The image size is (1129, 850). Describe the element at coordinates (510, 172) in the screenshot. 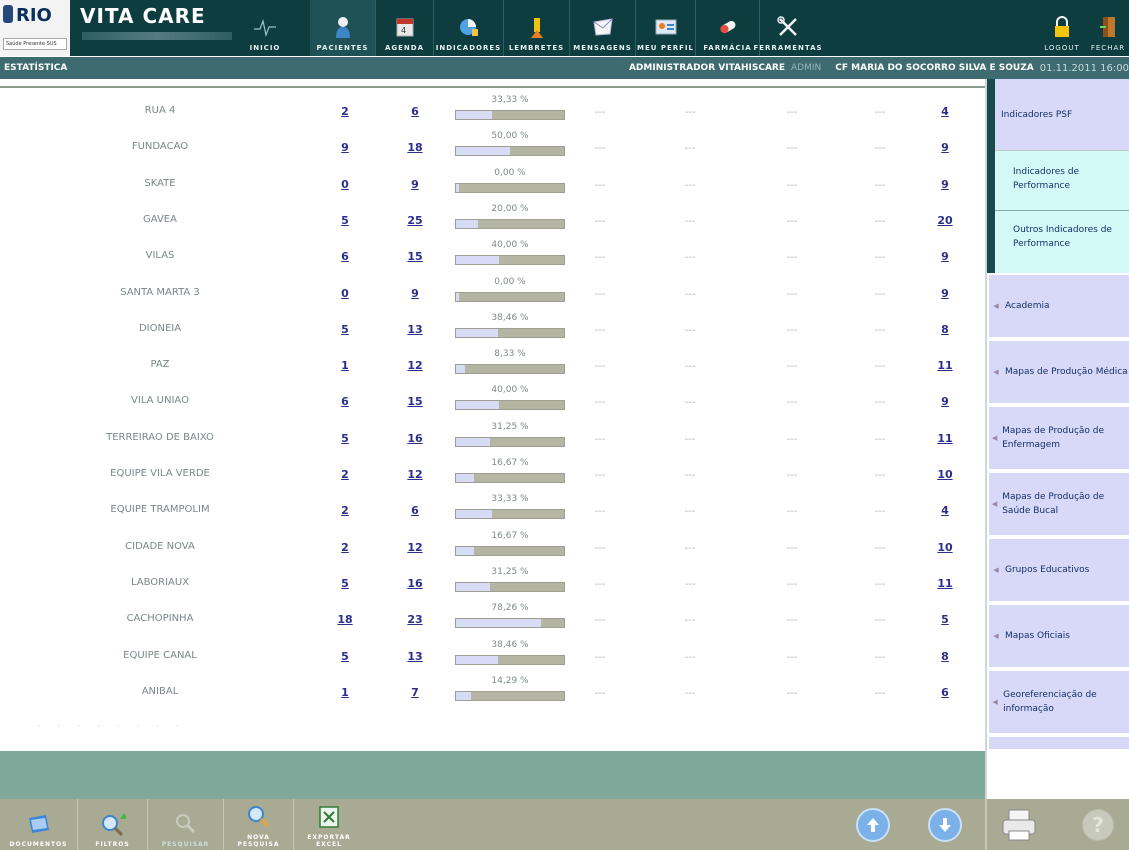

I see `percentage-label: 0,00 %` at that location.